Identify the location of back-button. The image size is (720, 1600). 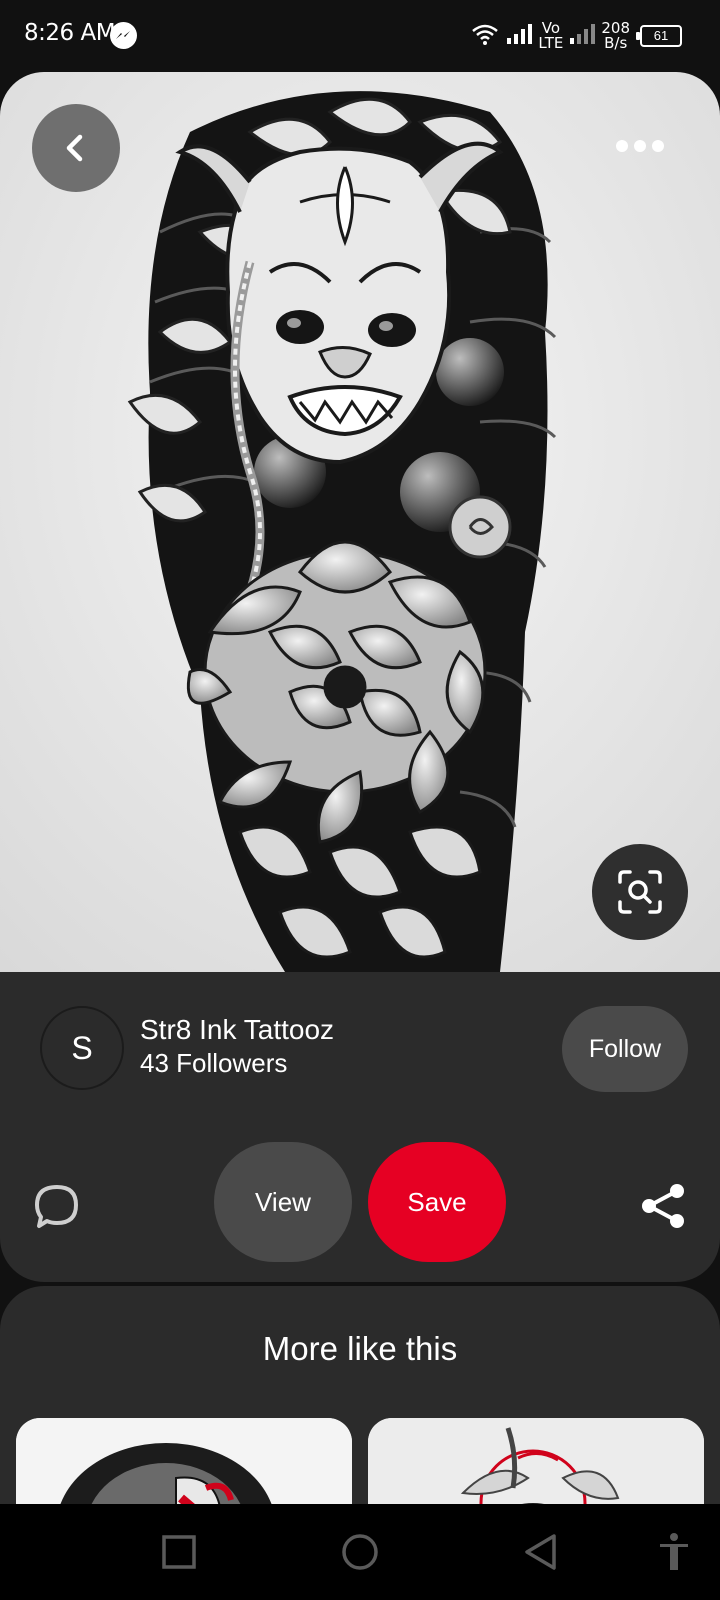
(76, 148).